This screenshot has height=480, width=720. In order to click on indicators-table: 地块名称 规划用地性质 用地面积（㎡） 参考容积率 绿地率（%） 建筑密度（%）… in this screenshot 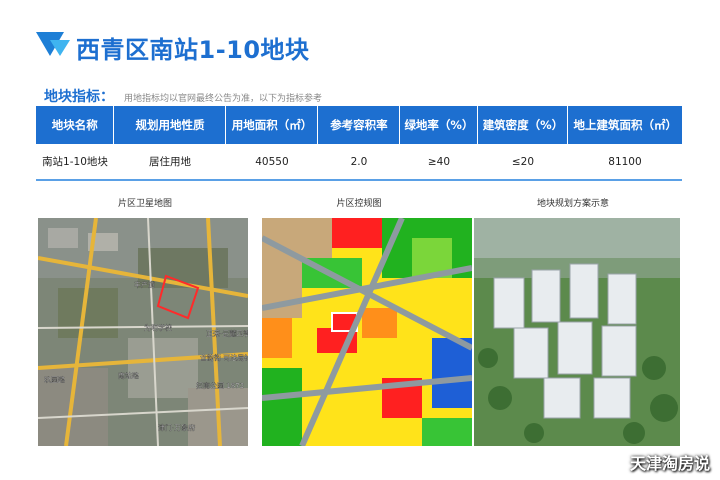, I will do `click(359, 143)`.